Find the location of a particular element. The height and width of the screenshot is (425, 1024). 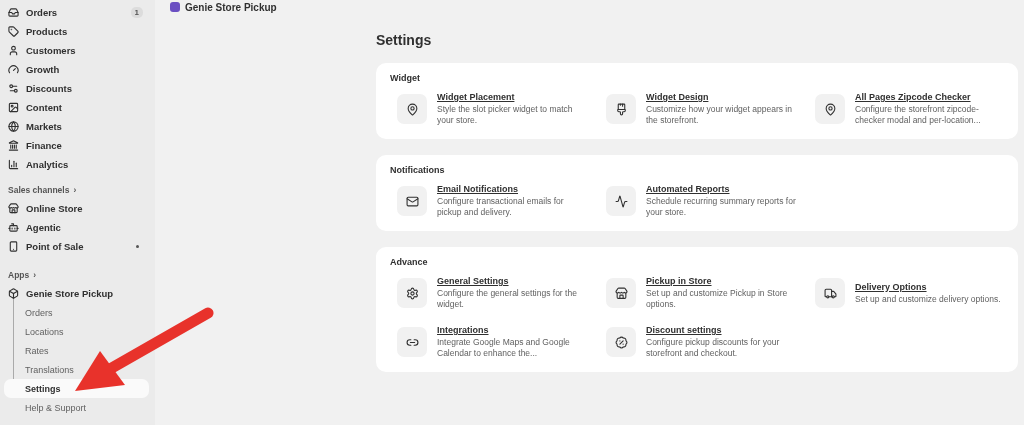

setting-link: Automated Reports is located at coordinates (721, 188).